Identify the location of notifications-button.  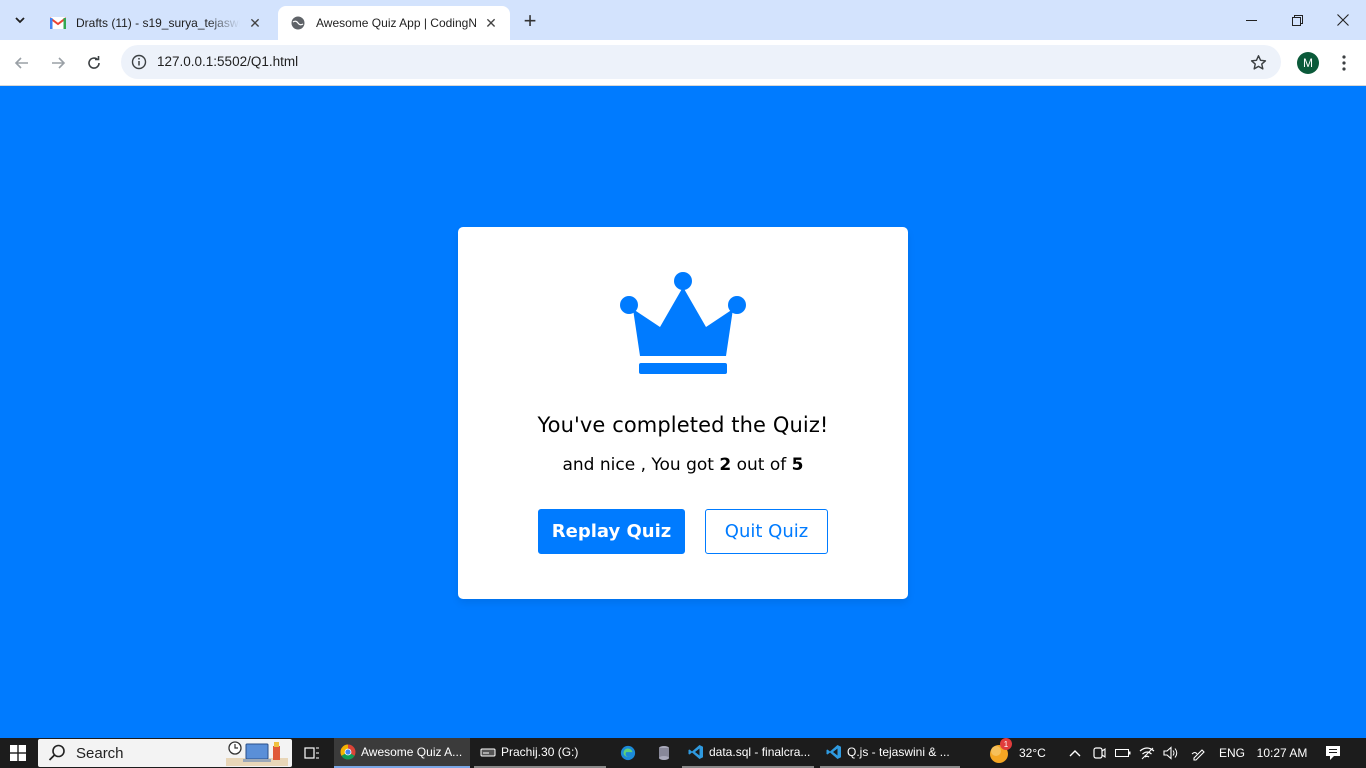
(1333, 753).